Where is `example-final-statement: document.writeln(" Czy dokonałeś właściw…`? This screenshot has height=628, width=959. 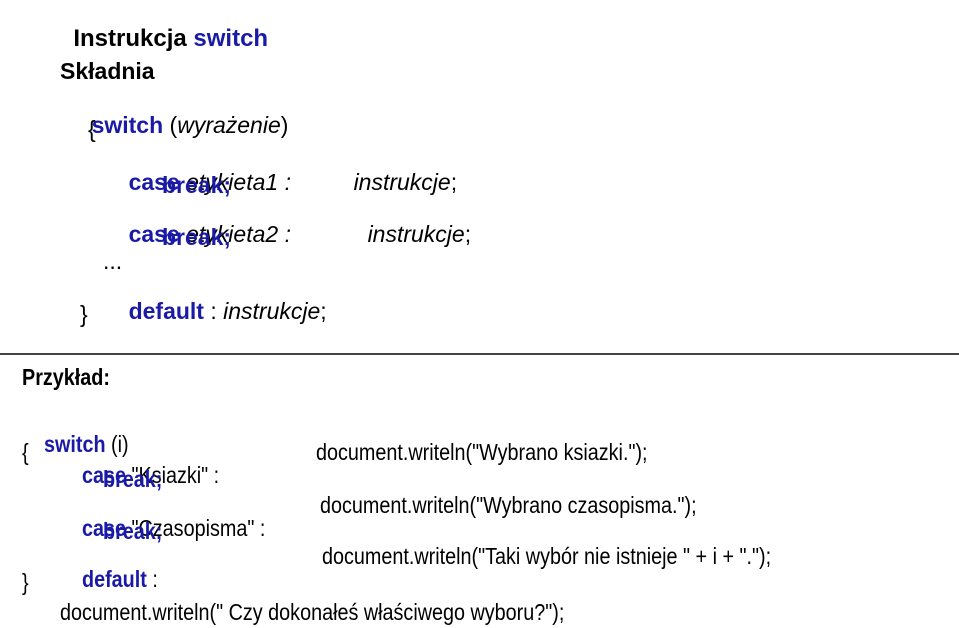 example-final-statement: document.writeln(" Czy dokonałeś właściw… is located at coordinates (312, 612).